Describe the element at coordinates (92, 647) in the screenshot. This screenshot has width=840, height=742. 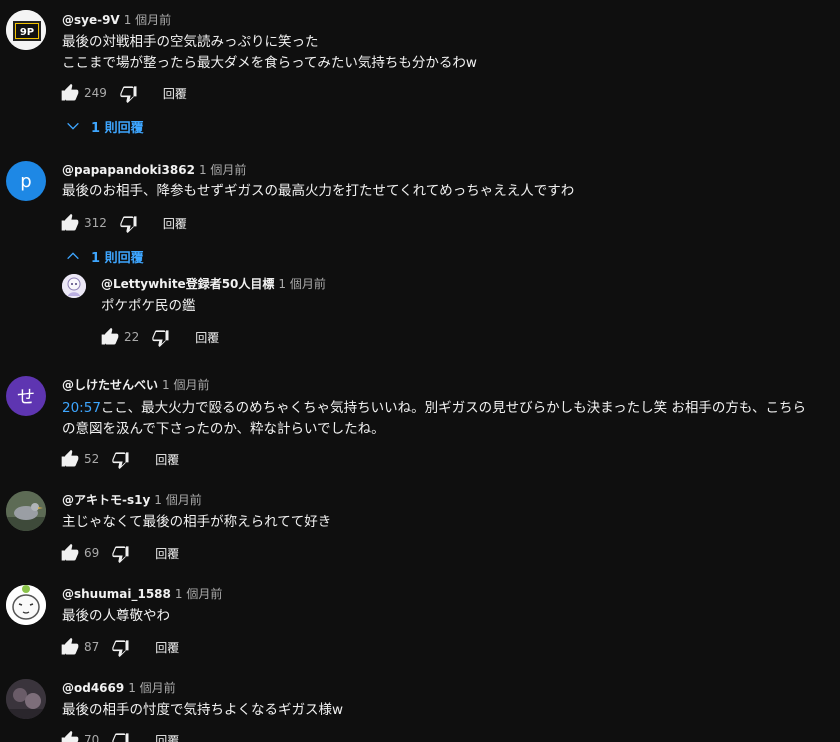
I see `like-count: 87` at that location.